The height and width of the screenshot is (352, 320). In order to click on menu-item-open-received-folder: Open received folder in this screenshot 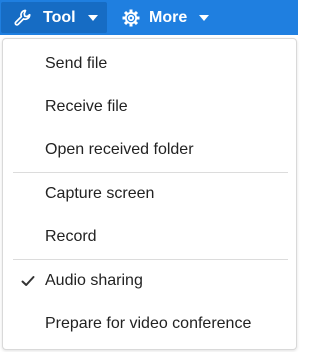, I will do `click(149, 150)`.